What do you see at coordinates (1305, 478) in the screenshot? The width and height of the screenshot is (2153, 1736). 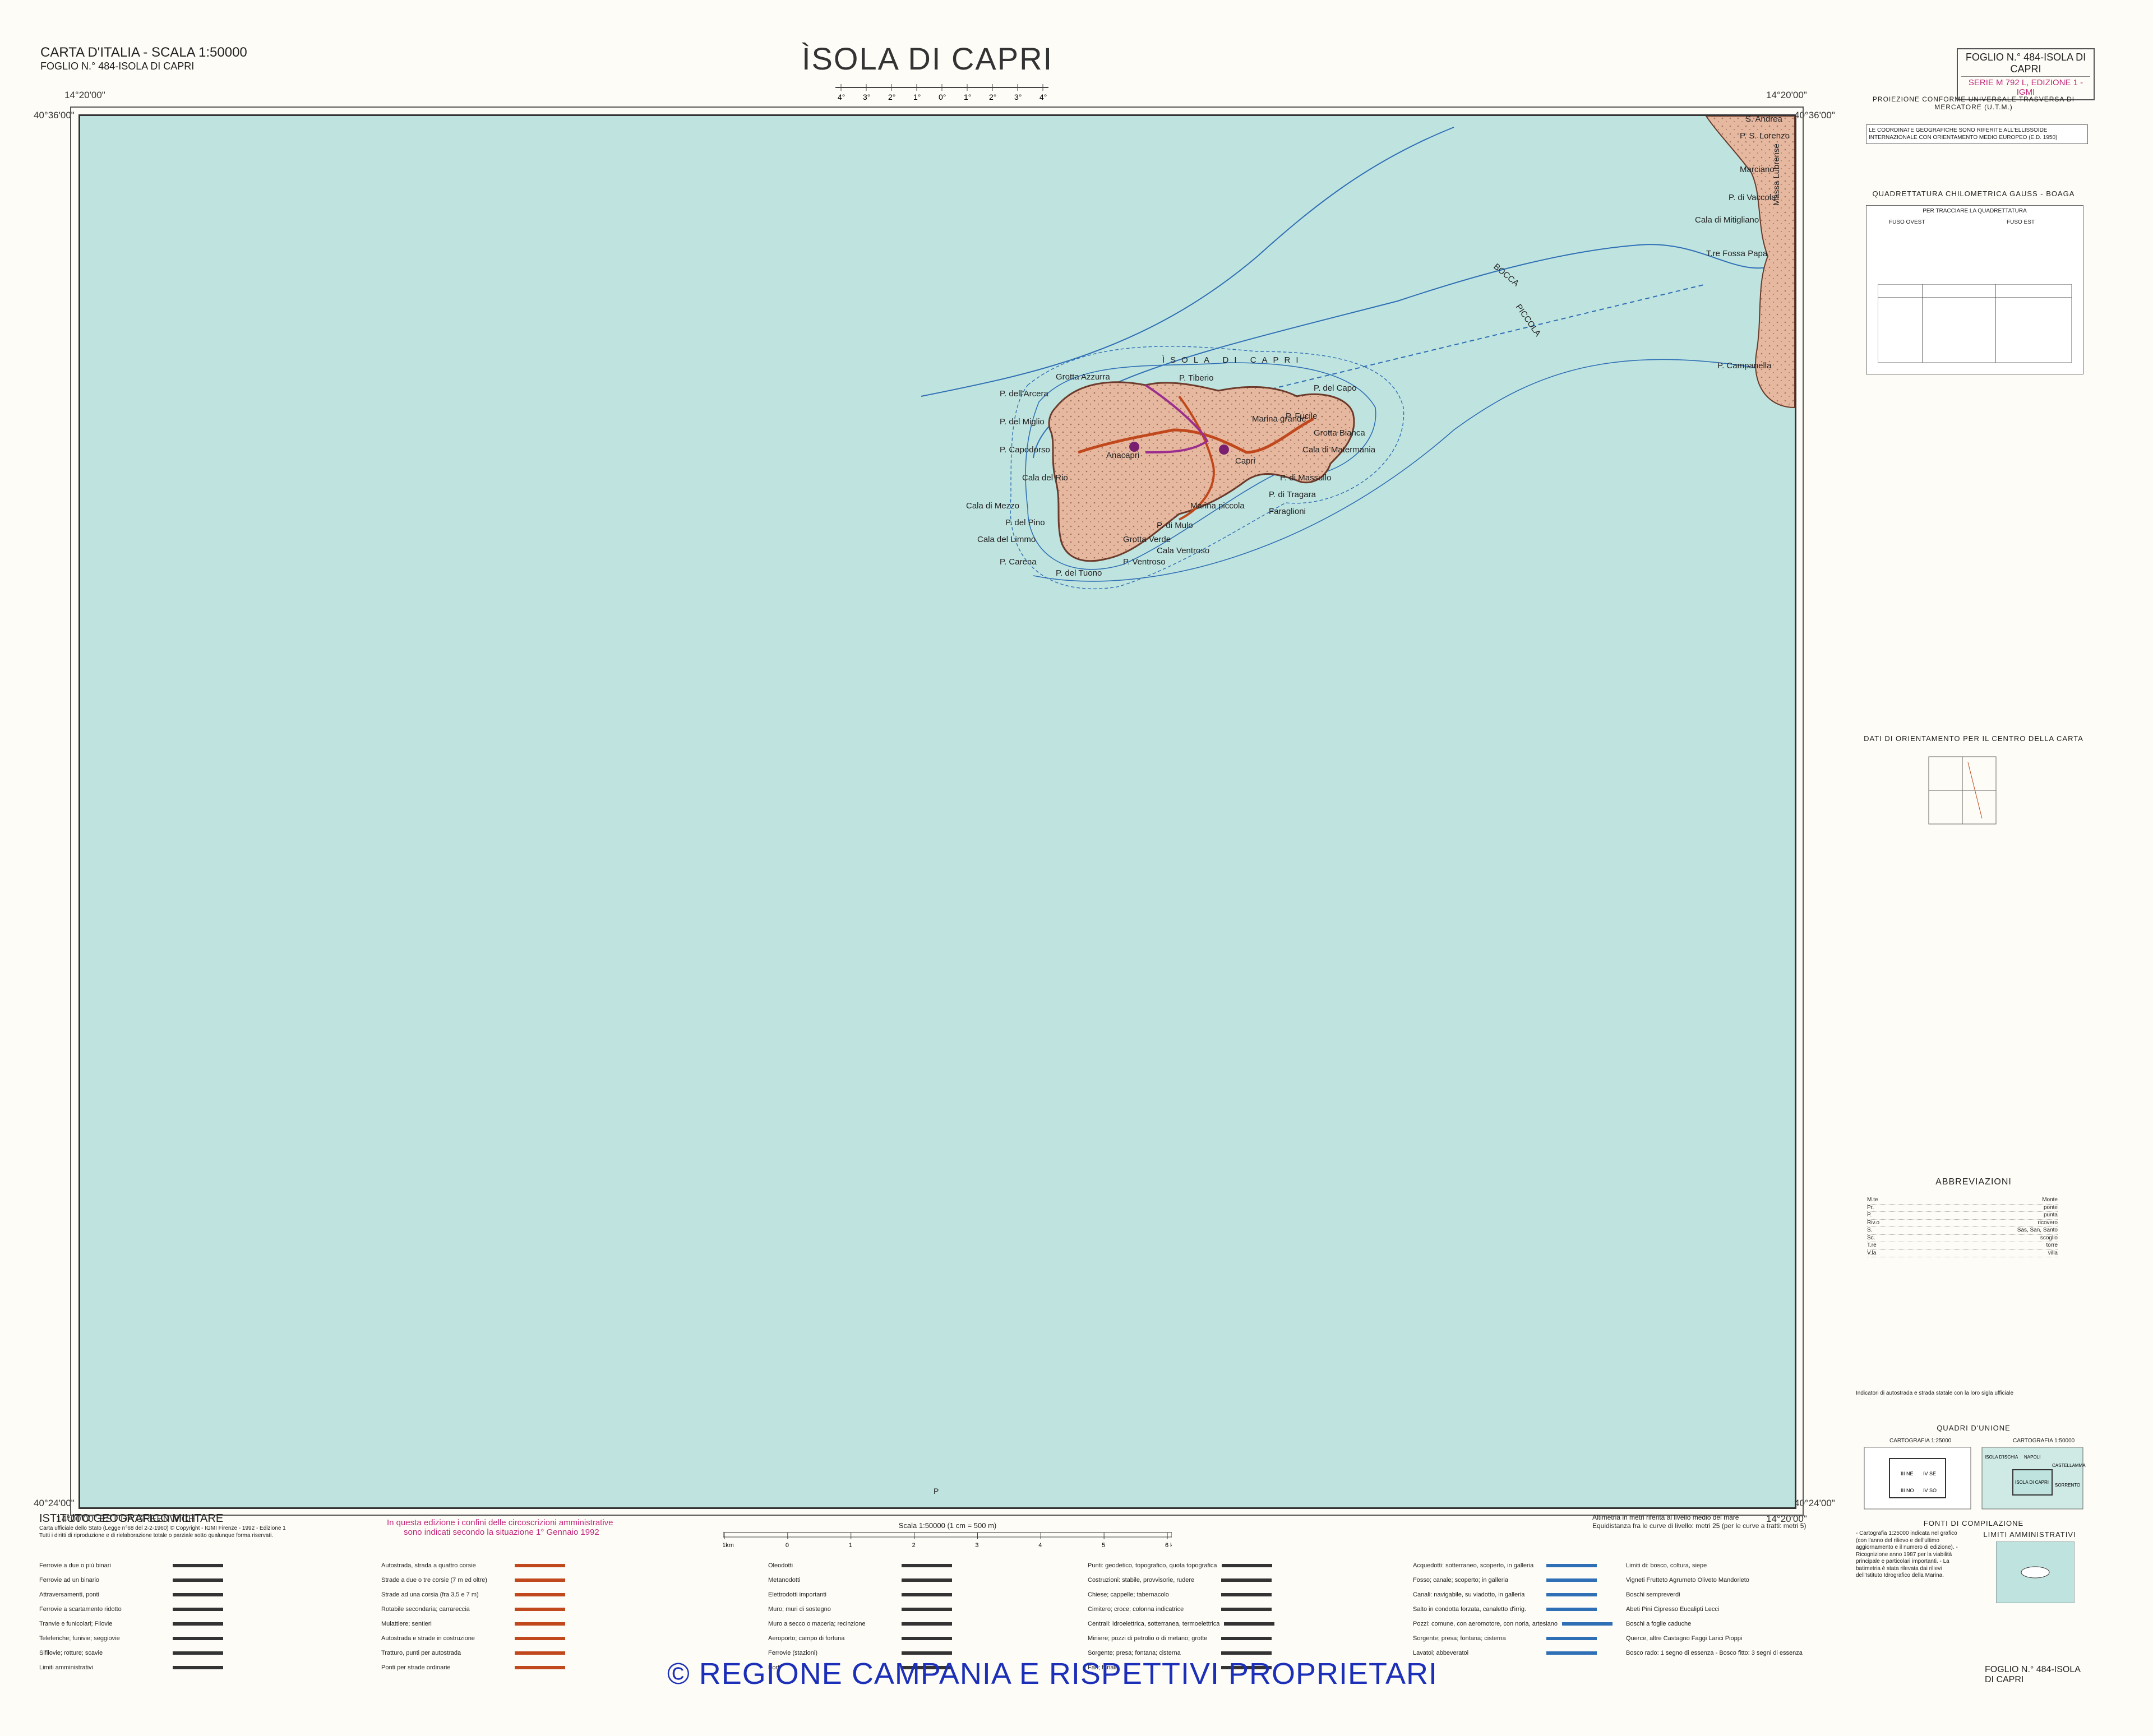 I see `place-label: P. di Massullo` at bounding box center [1305, 478].